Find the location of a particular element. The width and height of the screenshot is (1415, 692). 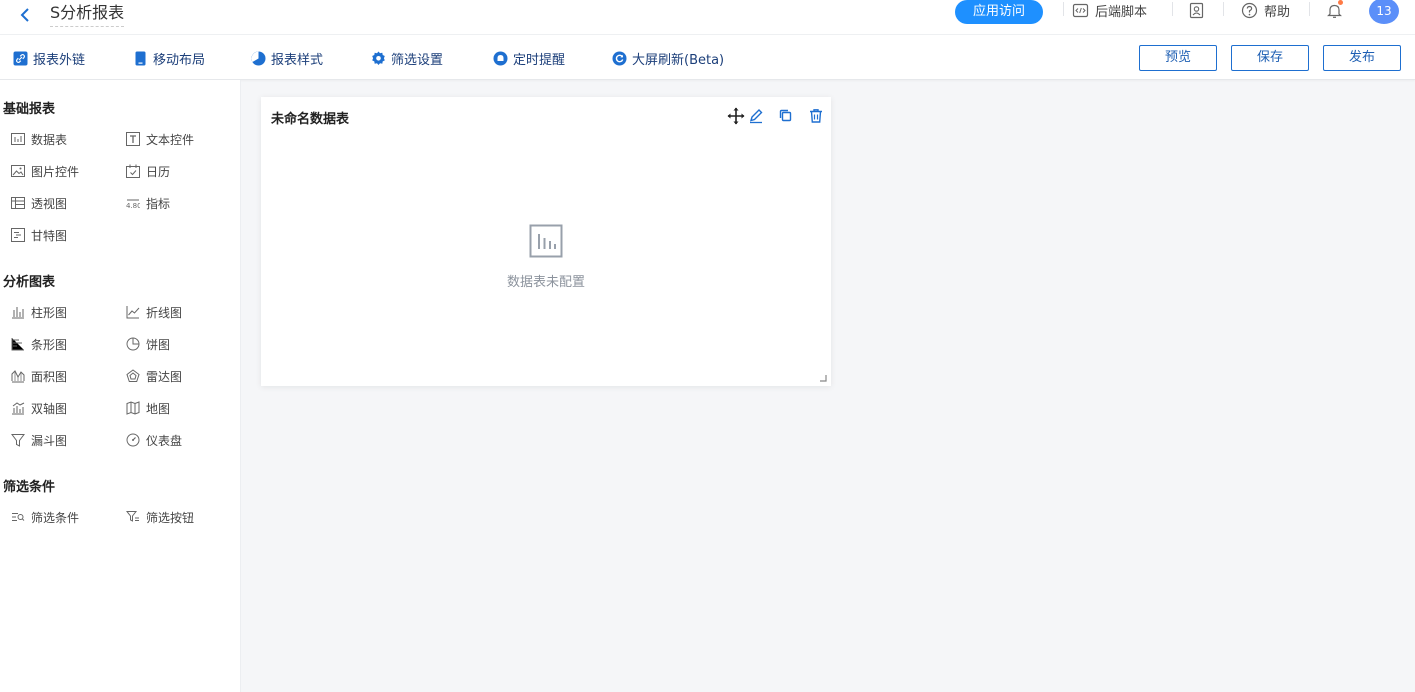

report-title: S分析报表 is located at coordinates (87, 15).